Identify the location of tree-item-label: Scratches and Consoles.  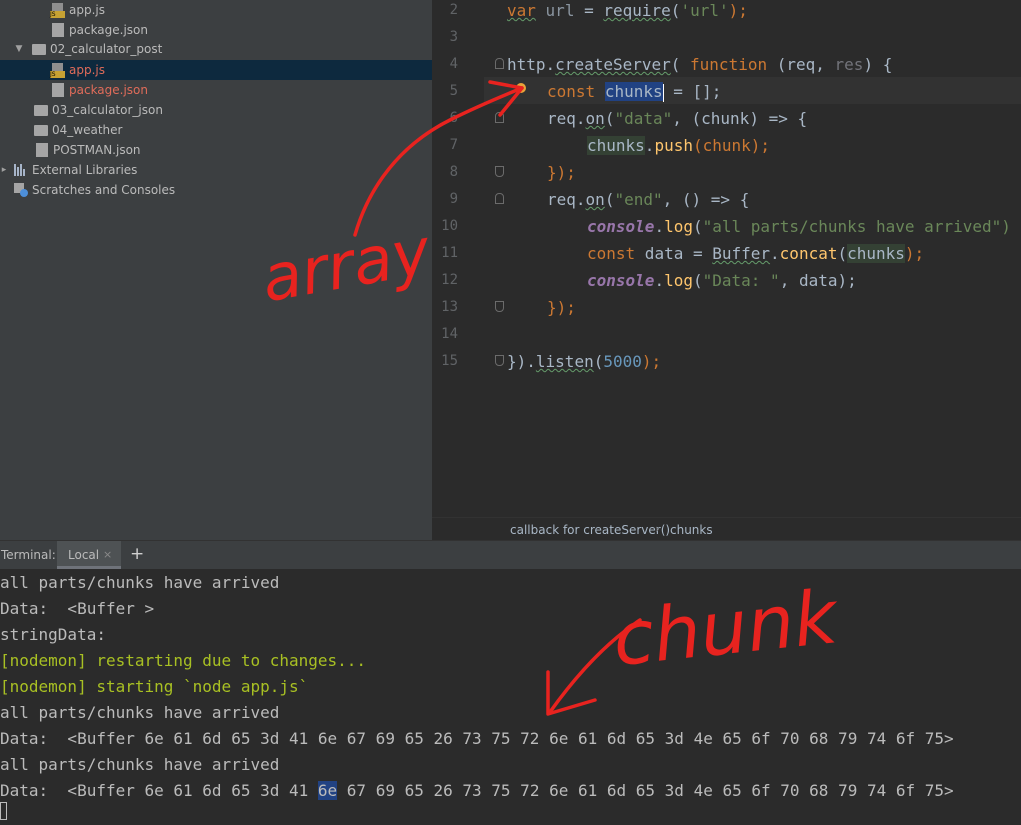
(104, 190).